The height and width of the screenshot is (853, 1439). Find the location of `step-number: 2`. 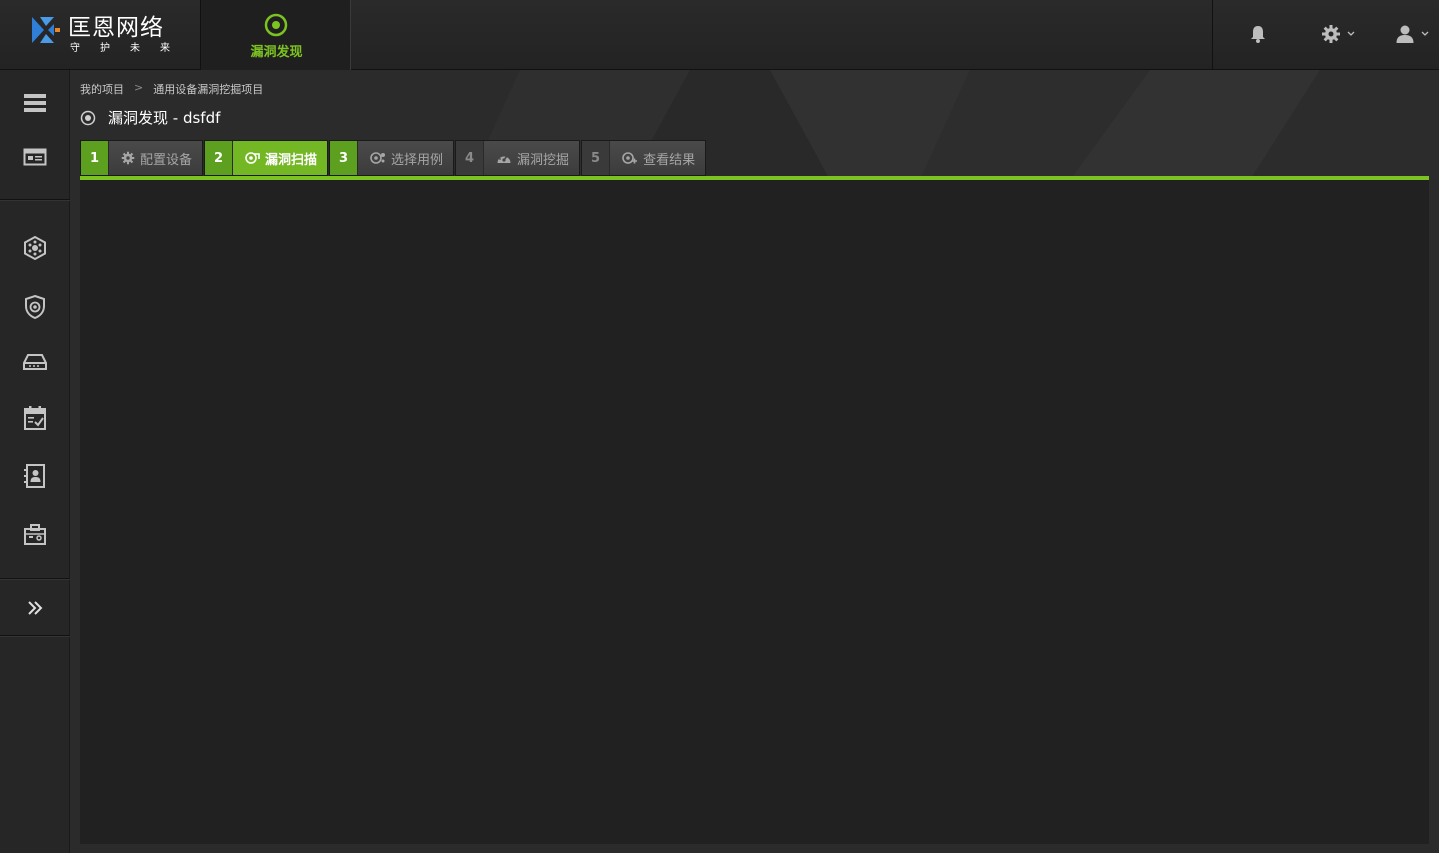

step-number: 2 is located at coordinates (219, 158).